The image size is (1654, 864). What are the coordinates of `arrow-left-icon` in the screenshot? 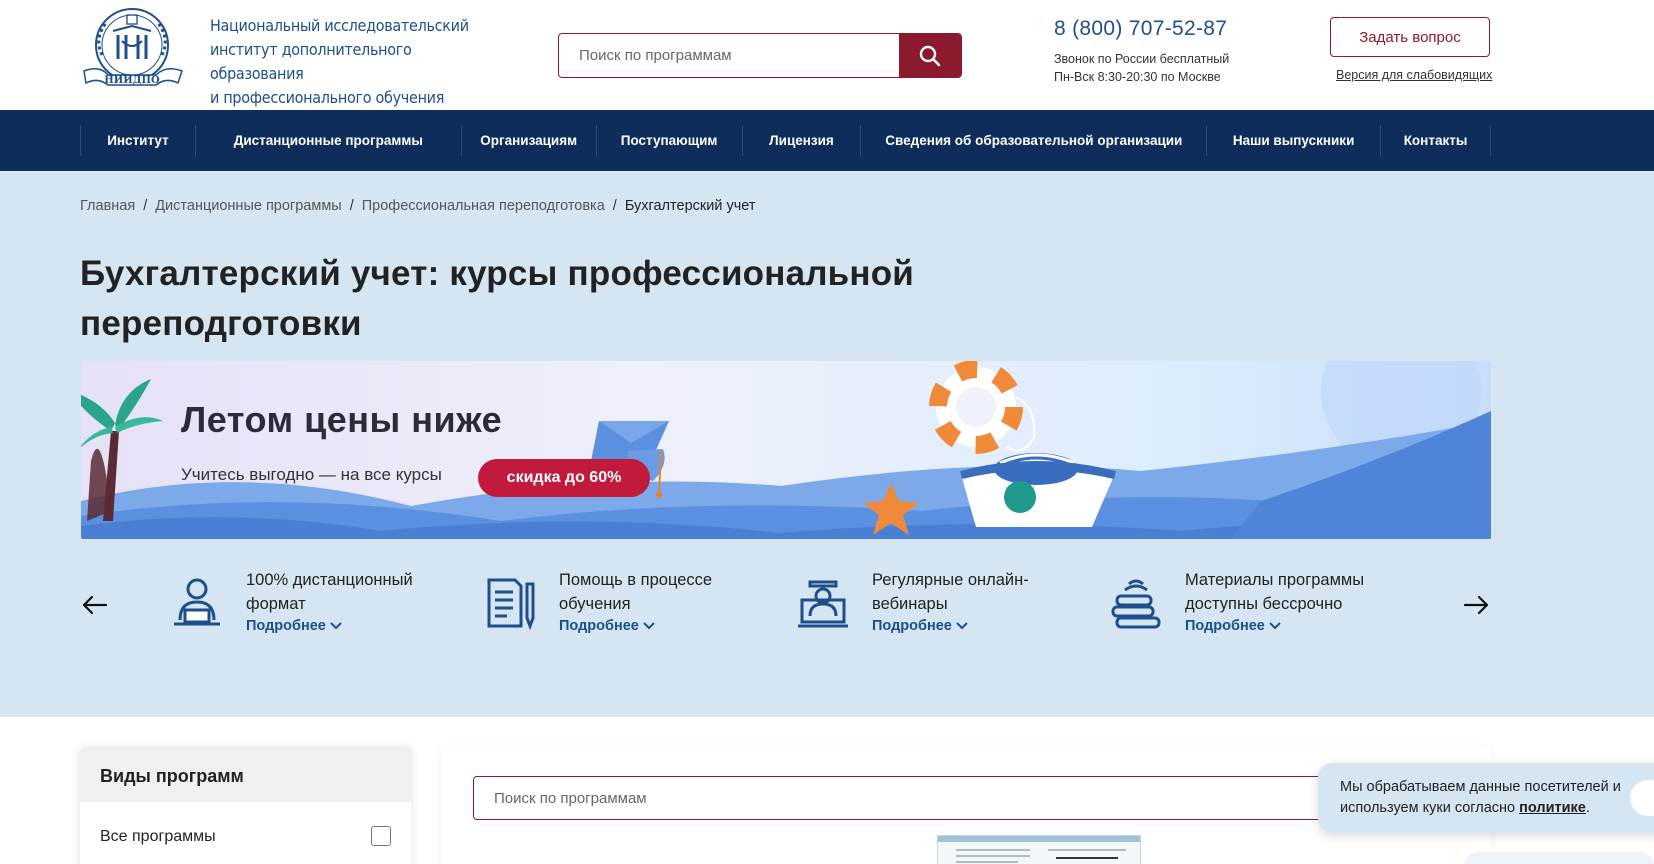 It's located at (95, 605).